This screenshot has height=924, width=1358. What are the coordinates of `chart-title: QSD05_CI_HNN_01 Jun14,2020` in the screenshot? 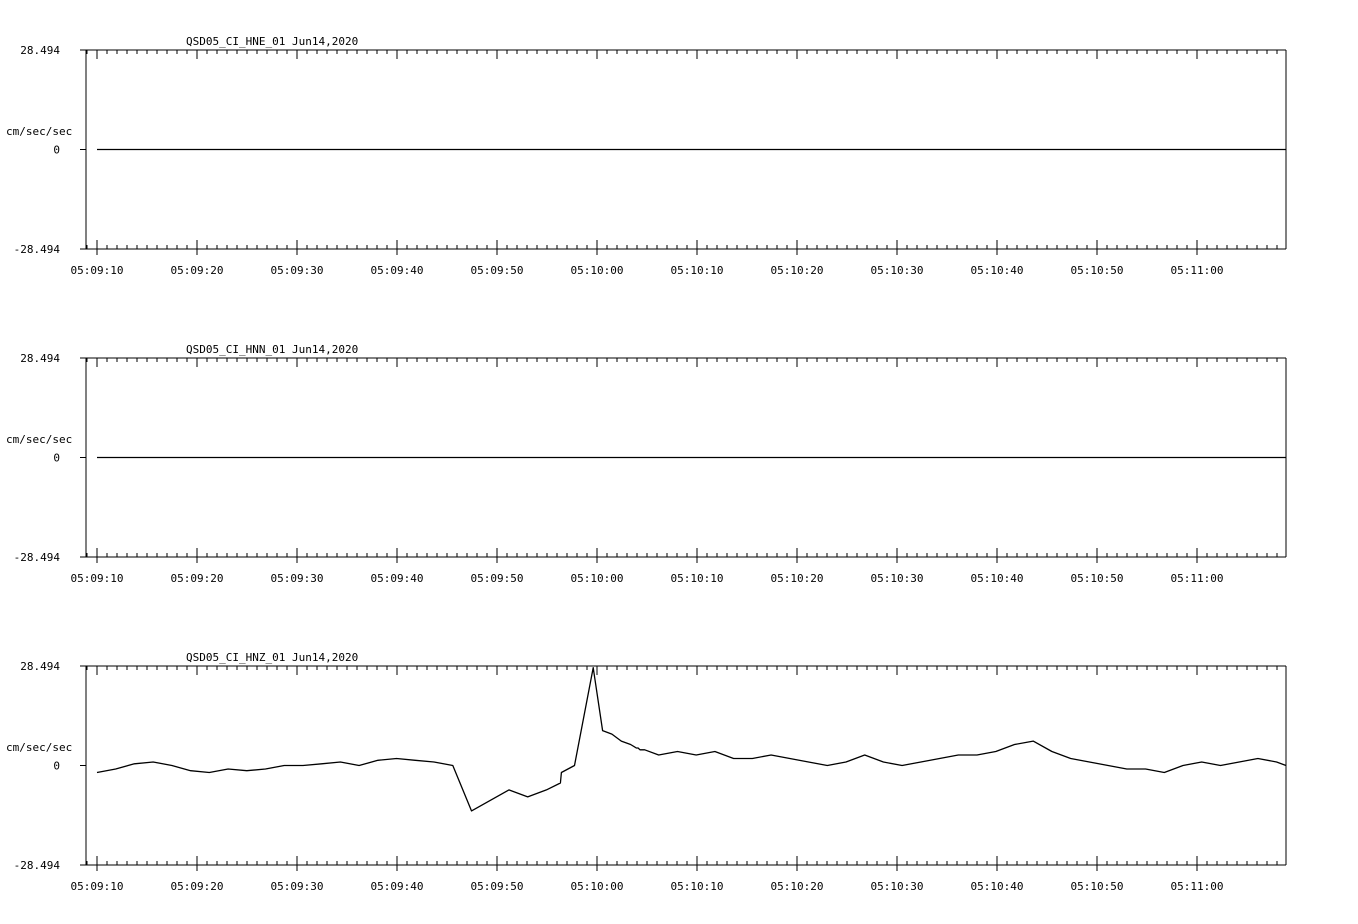 It's located at (272, 349).